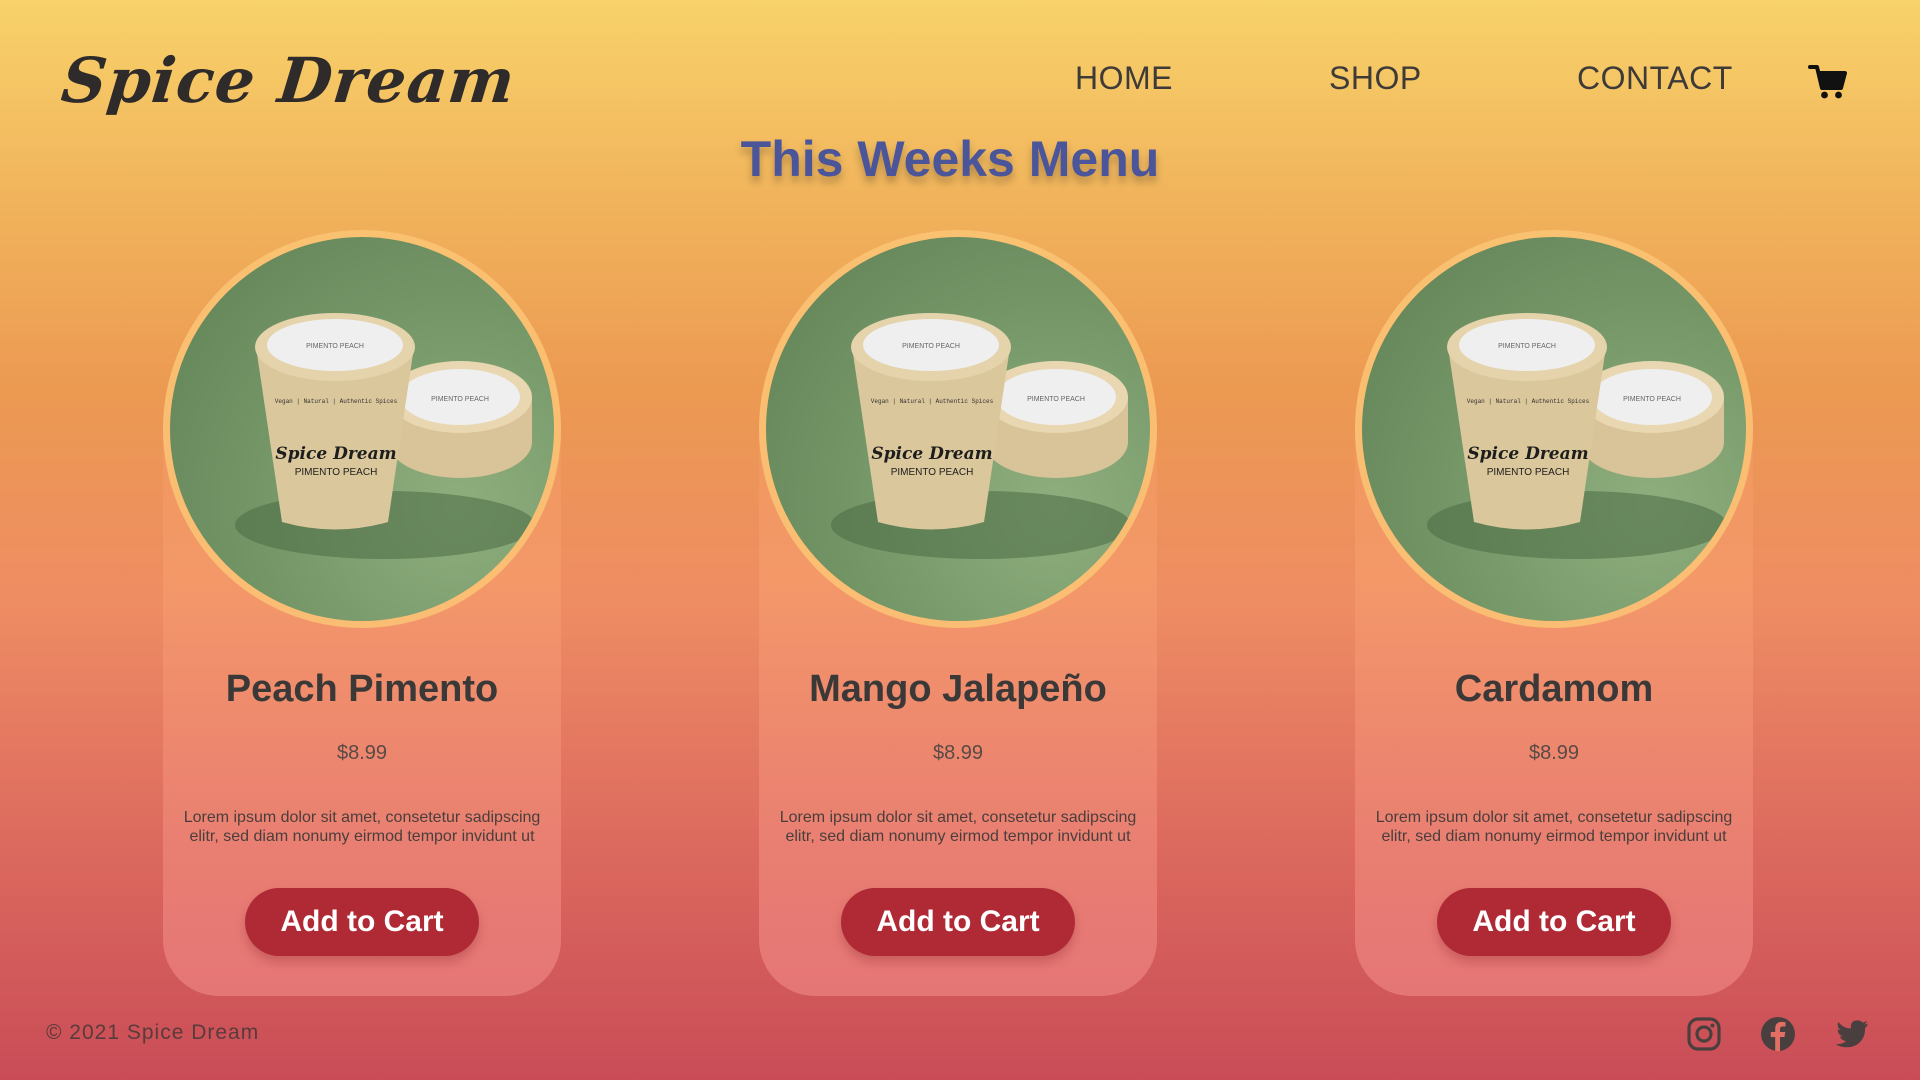  Describe the element at coordinates (1124, 78) in the screenshot. I see `nav-home-link: HOME` at that location.